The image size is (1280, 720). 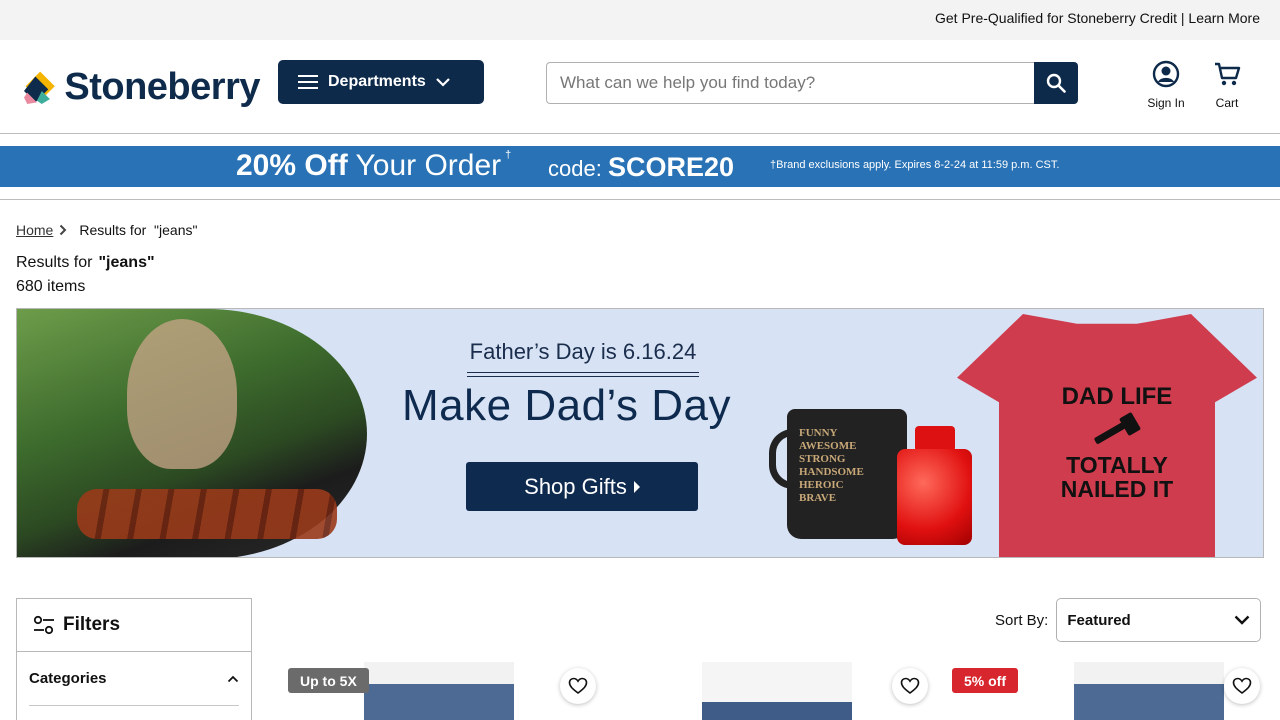 I want to click on banner-headline: Make Dad’s Day, so click(x=566, y=405).